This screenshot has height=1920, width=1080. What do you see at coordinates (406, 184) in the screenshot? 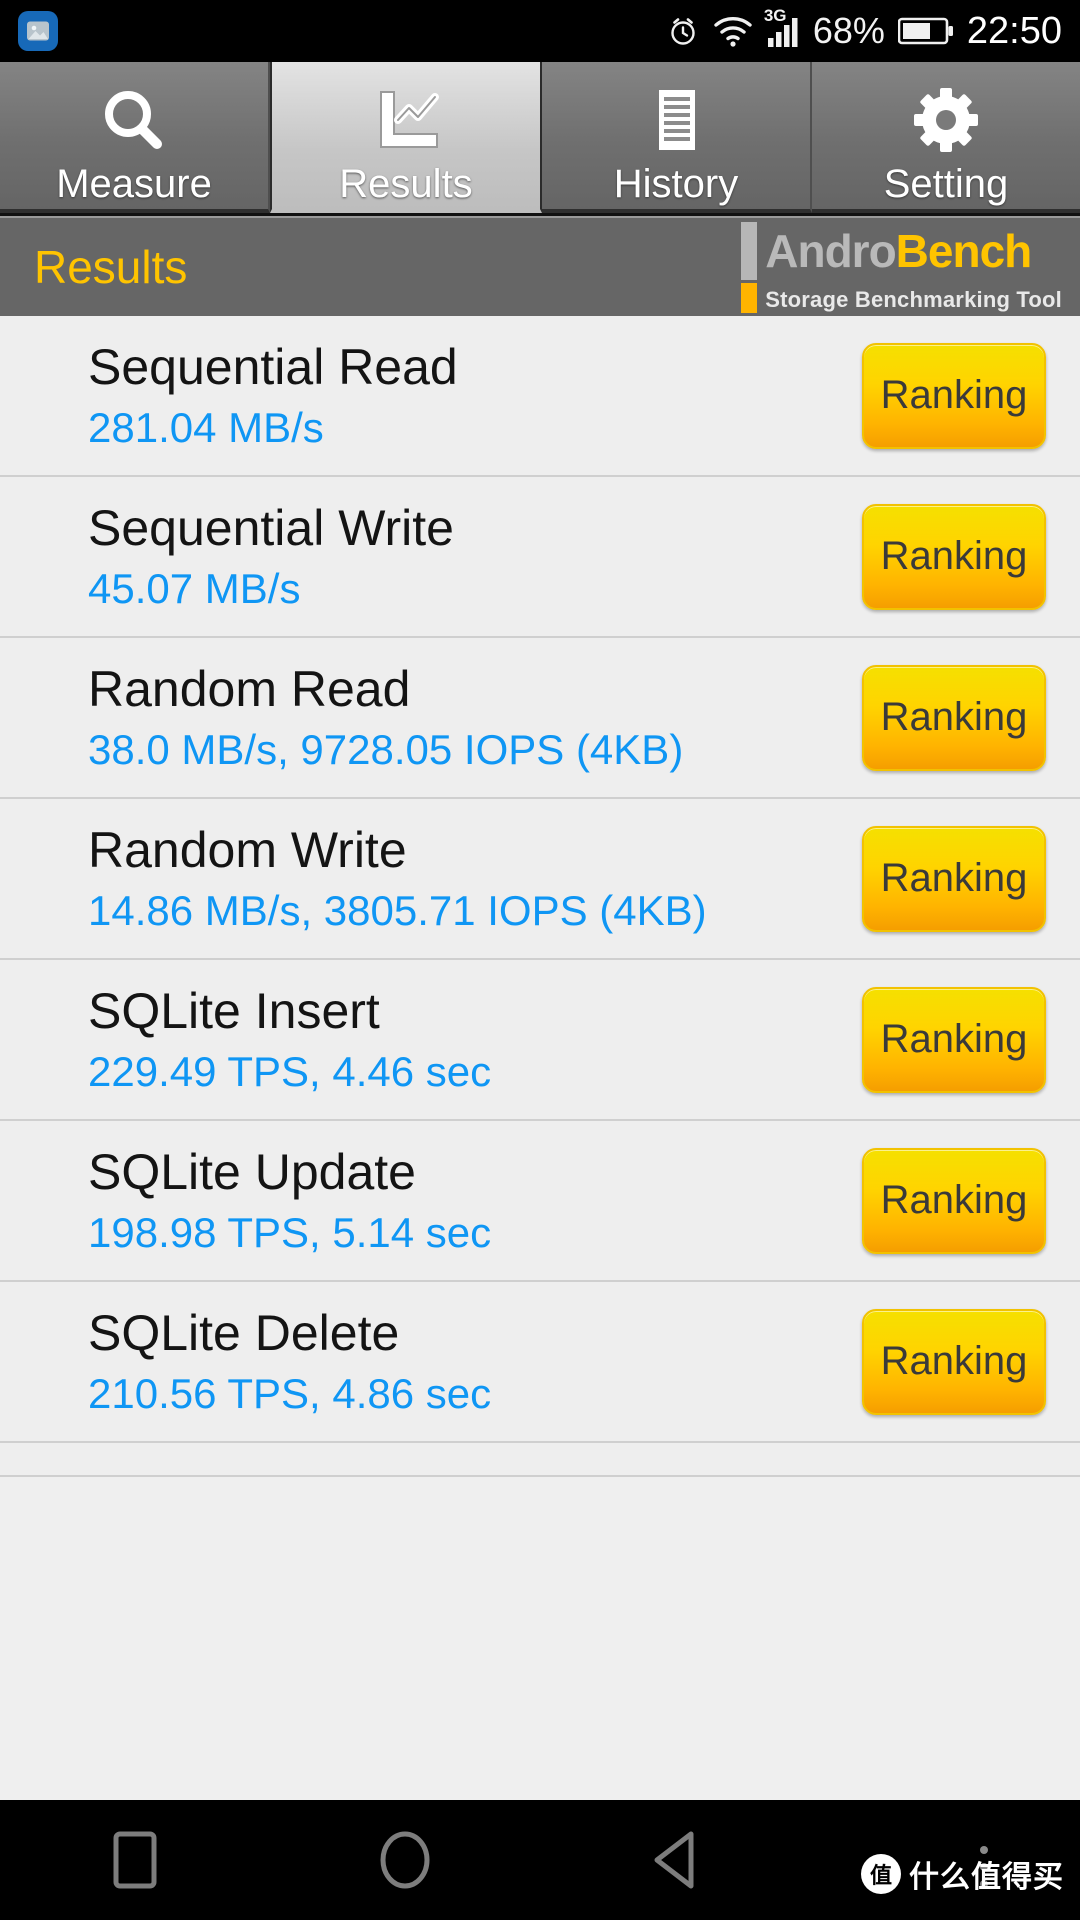
I see `tab-results-label: Results` at bounding box center [406, 184].